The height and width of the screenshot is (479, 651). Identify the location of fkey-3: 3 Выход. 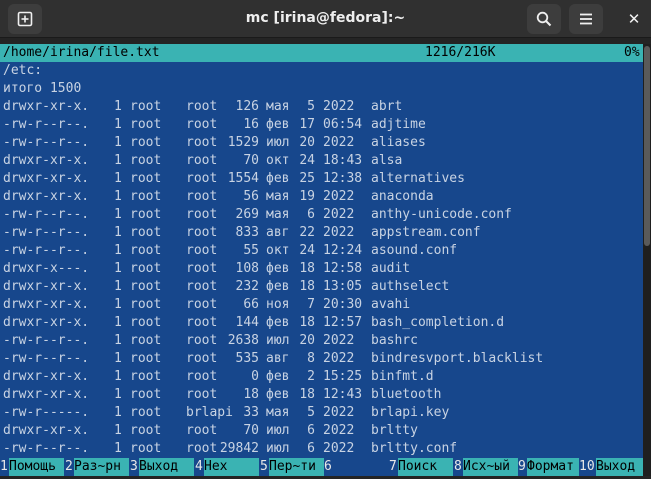
(162, 467).